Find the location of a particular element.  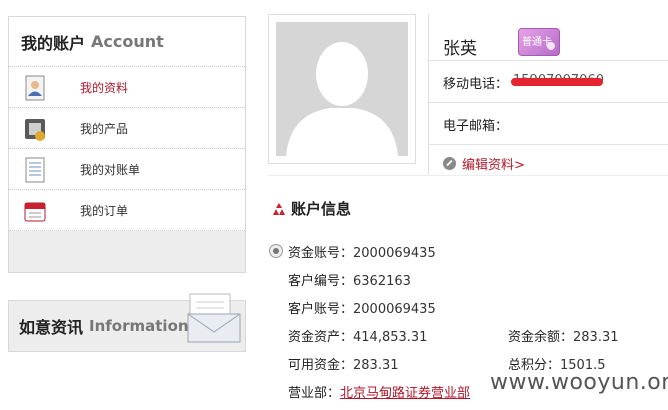

fund-account-field: 资金账号：2000069435 is located at coordinates (362, 253).